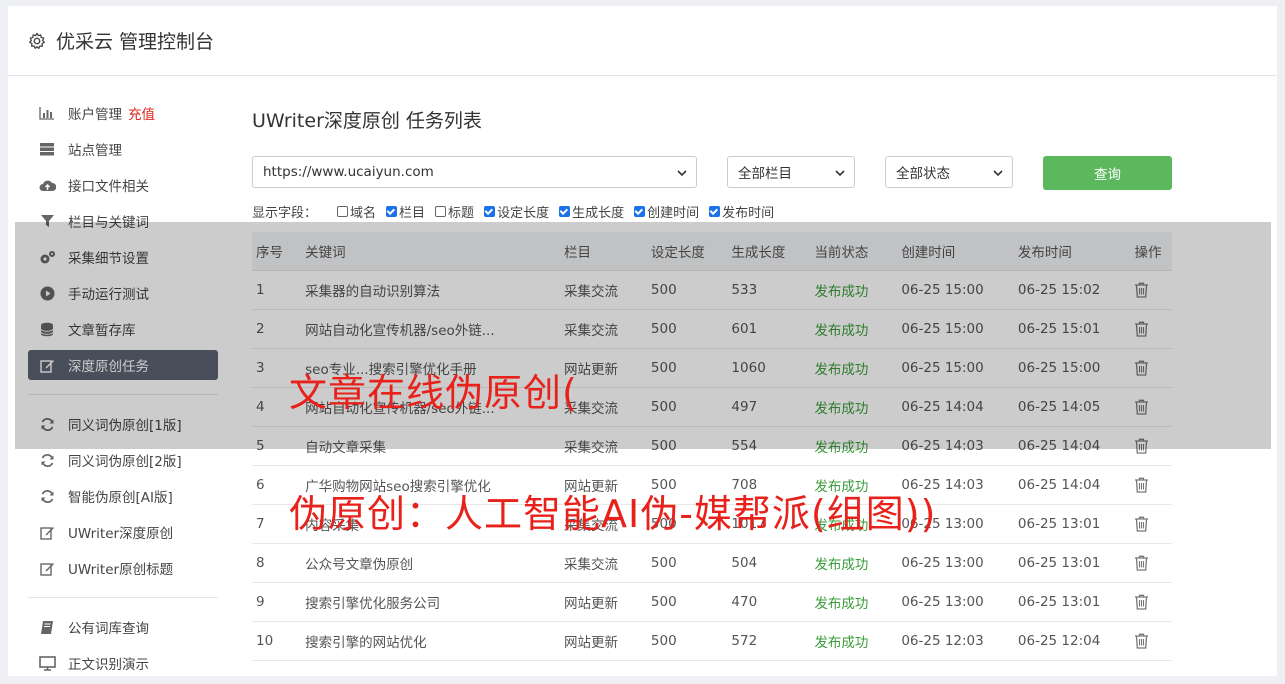 Image resolution: width=1285 pixels, height=684 pixels. I want to click on column-cell: 采集交流, so click(603, 563).